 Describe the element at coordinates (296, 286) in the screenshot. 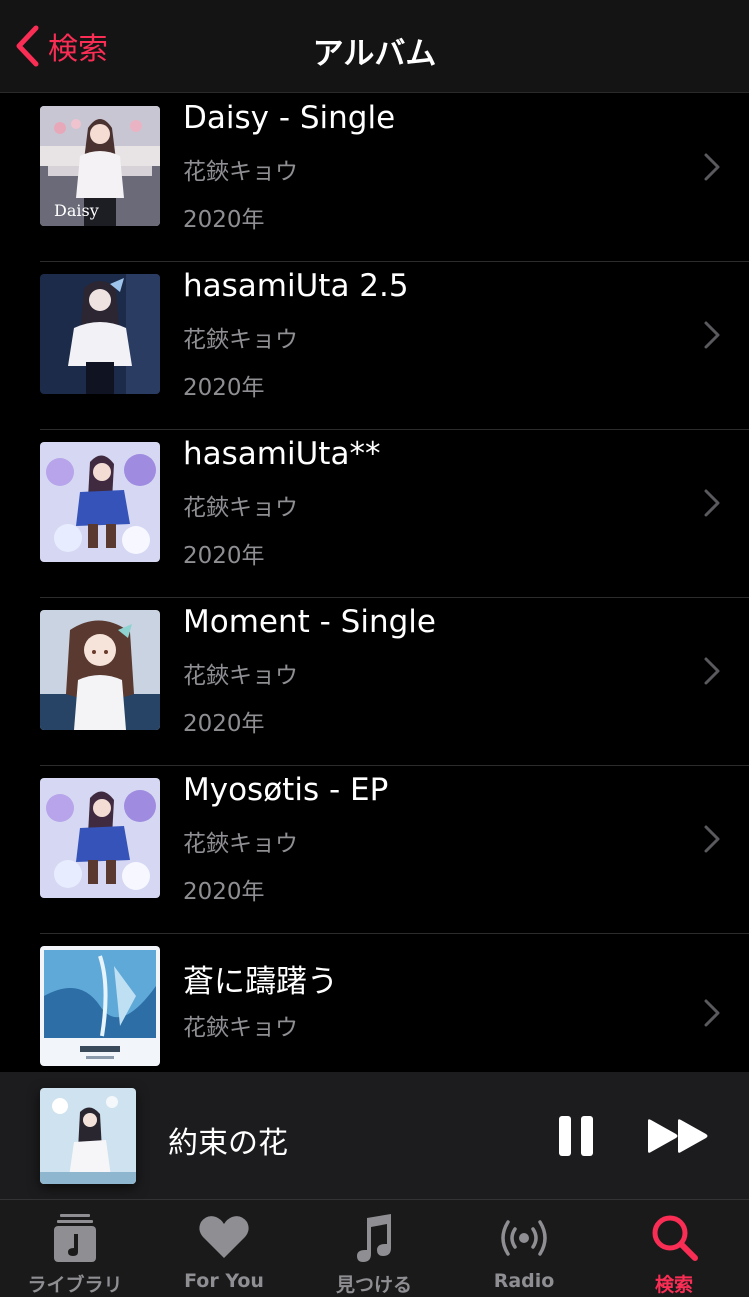

I see `album-title: hasamiUta 2.5` at that location.